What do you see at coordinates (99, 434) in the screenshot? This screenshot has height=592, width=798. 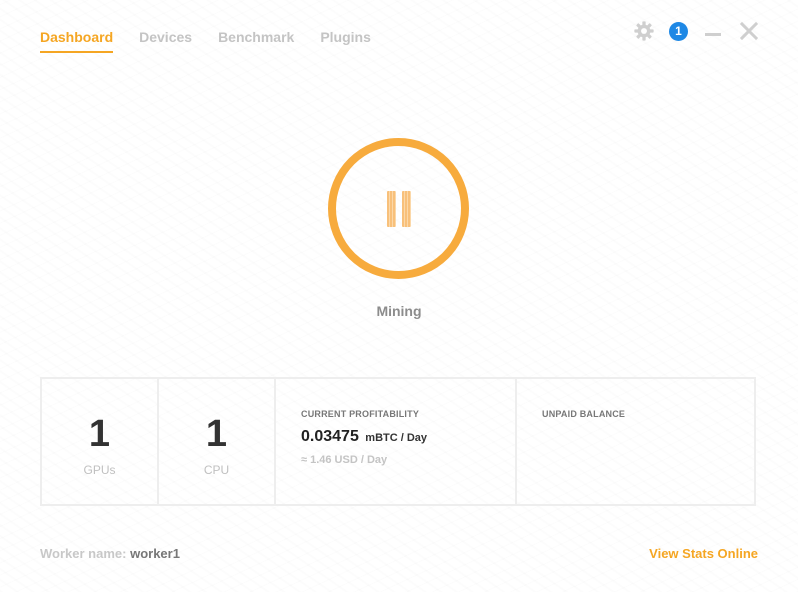 I see `gpu-count: 1` at bounding box center [99, 434].